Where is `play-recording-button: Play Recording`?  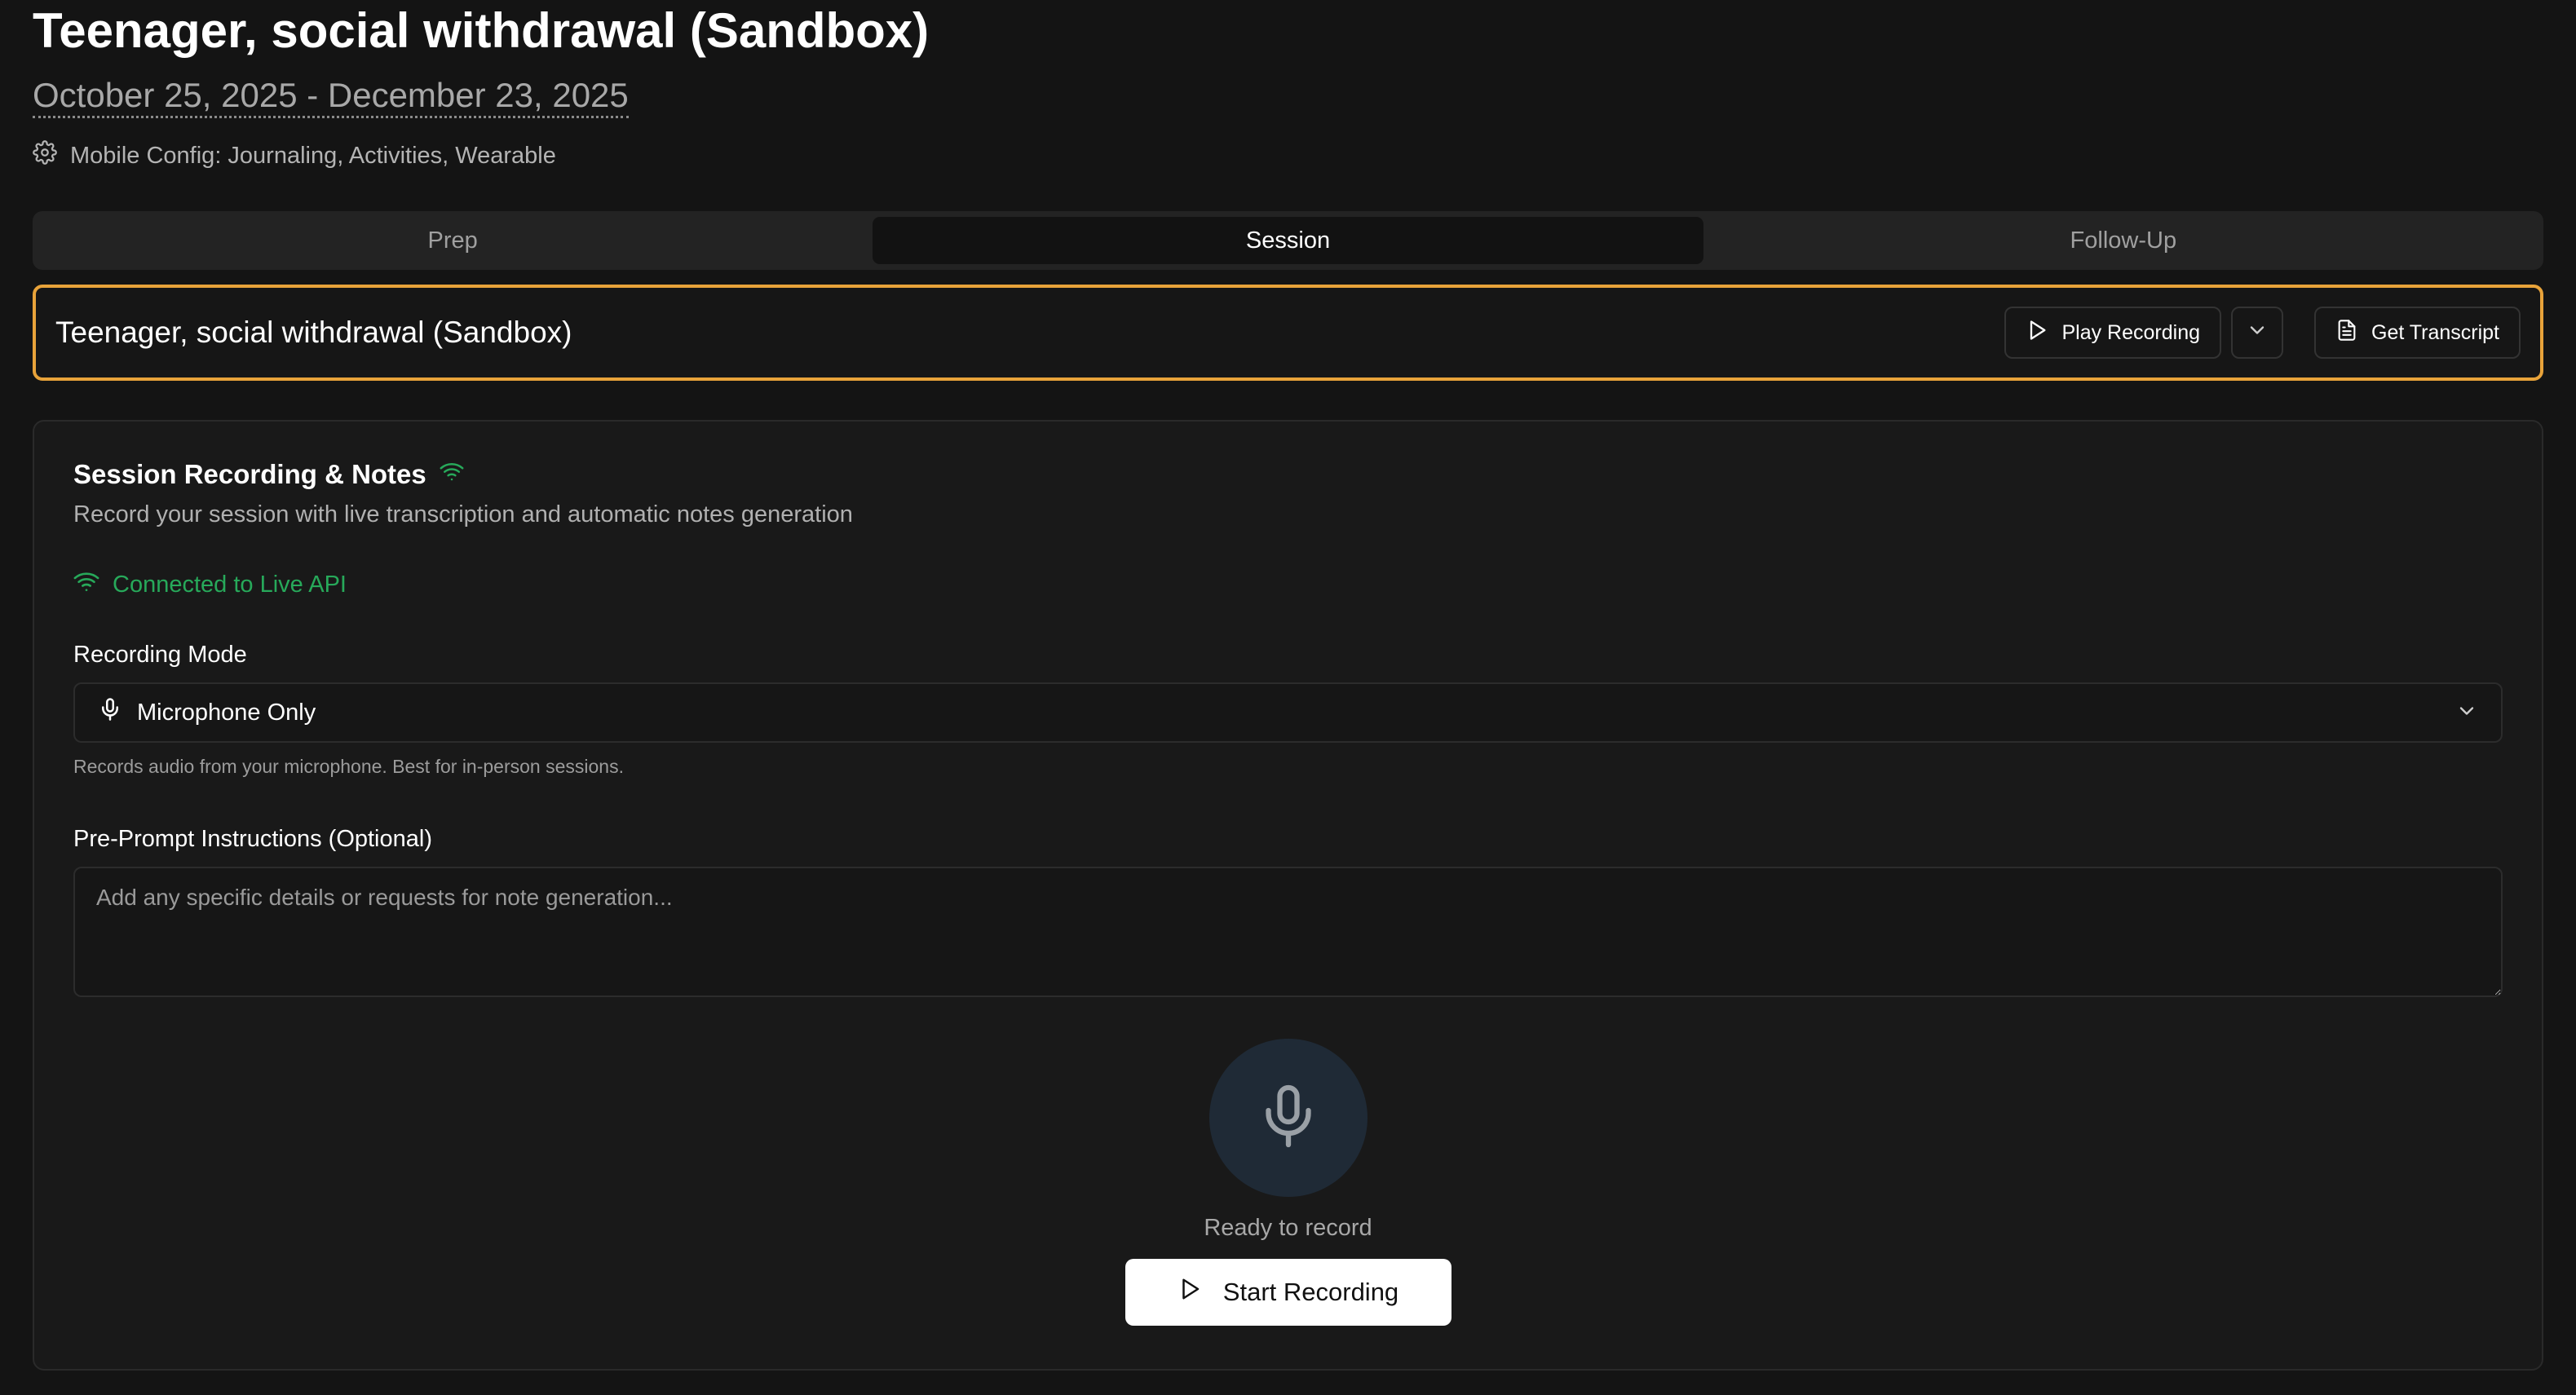
play-recording-button: Play Recording is located at coordinates (2112, 333).